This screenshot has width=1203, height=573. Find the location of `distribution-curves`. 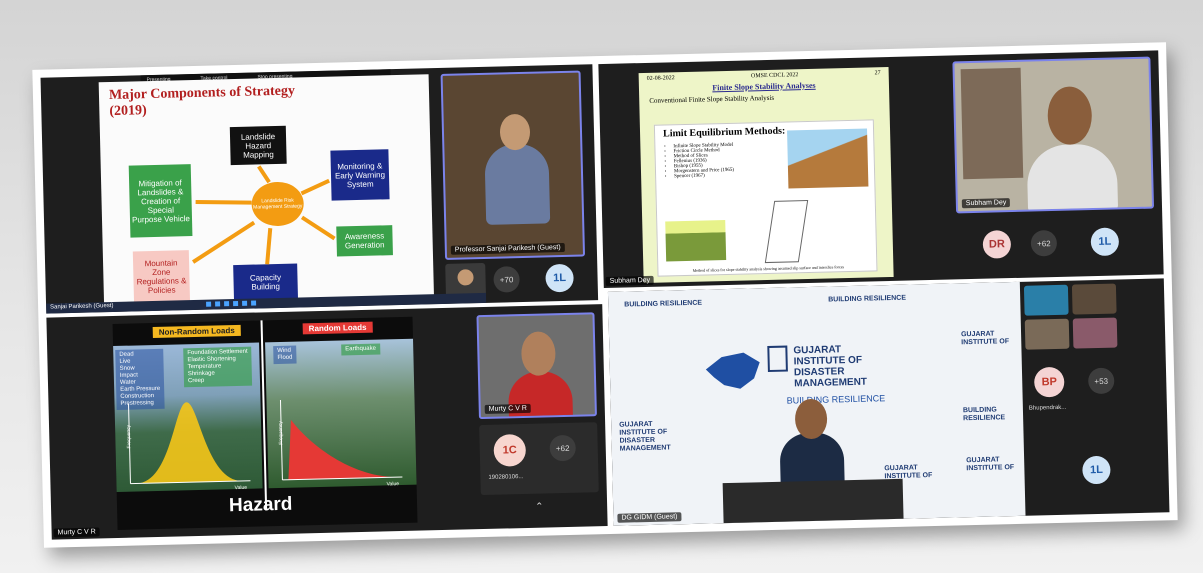

distribution-curves is located at coordinates (265, 442).